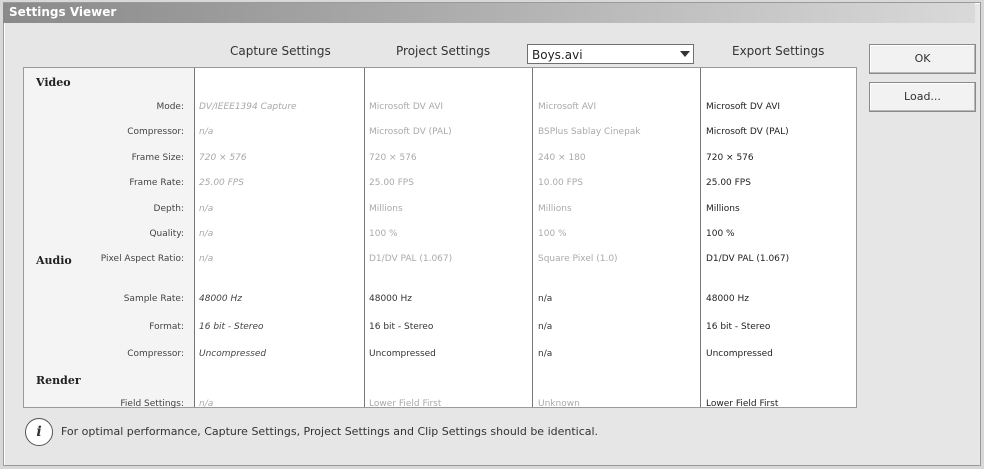 The height and width of the screenshot is (469, 984). I want to click on export-value: 25.00 FPS, so click(728, 183).